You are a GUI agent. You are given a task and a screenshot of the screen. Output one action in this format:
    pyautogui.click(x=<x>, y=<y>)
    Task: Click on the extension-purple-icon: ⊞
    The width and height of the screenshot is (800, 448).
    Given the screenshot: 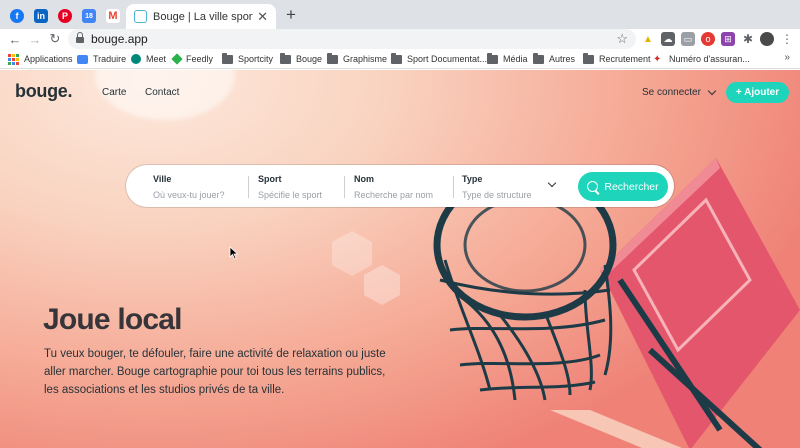 What is the action you would take?
    pyautogui.click(x=728, y=39)
    